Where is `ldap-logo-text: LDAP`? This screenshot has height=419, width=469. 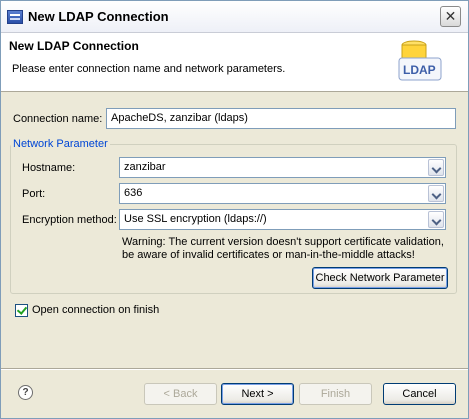 ldap-logo-text: LDAP is located at coordinates (419, 70).